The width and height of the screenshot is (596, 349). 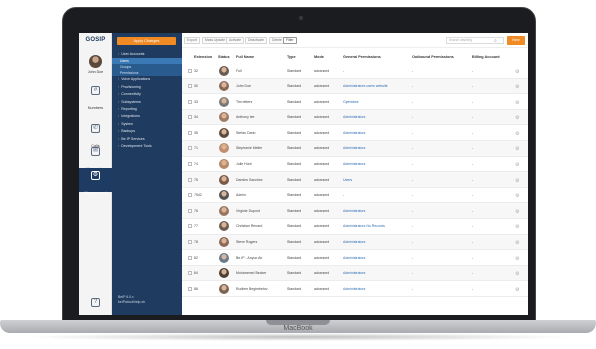 I want to click on search-icon: ⌕, so click(x=495, y=41).